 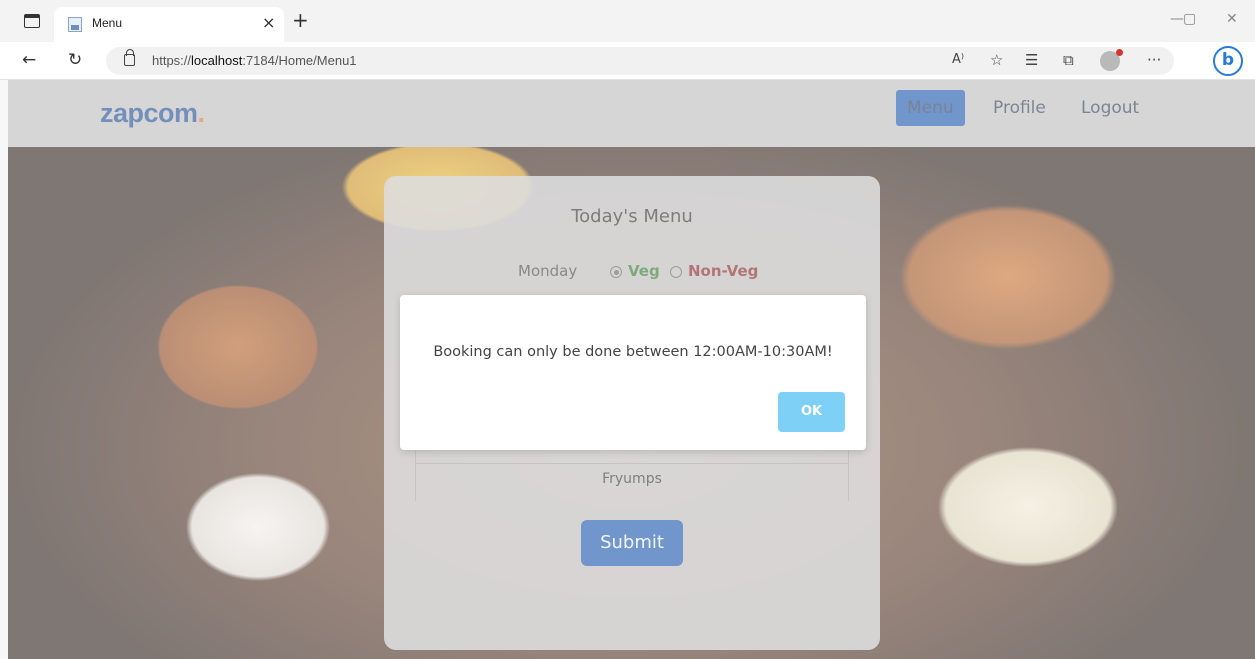 What do you see at coordinates (75, 60) in the screenshot?
I see `refresh-icon: ↻` at bounding box center [75, 60].